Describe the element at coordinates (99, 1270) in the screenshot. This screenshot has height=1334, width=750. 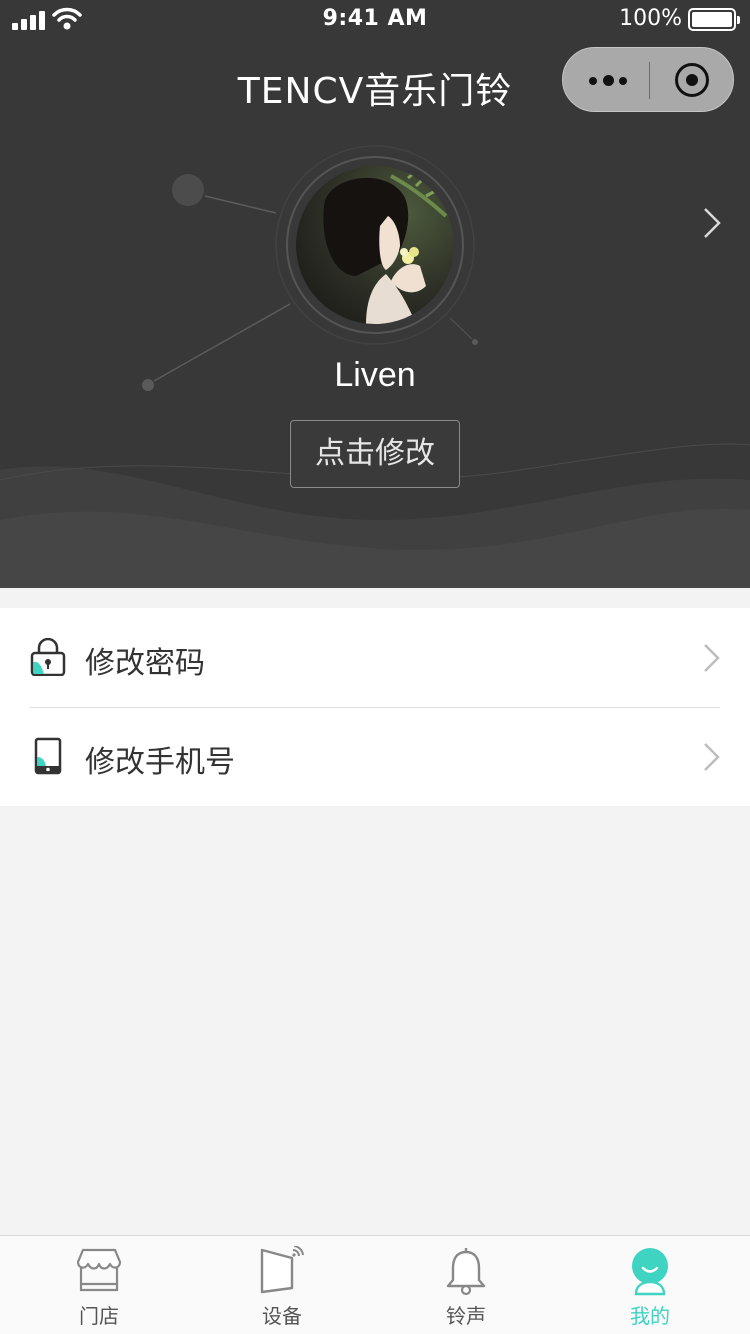
I see `store-icon` at that location.